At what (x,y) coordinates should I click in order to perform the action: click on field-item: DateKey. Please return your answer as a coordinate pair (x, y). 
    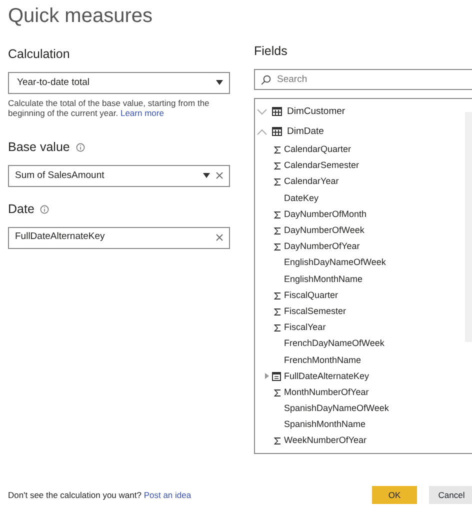
    Looking at the image, I should click on (360, 198).